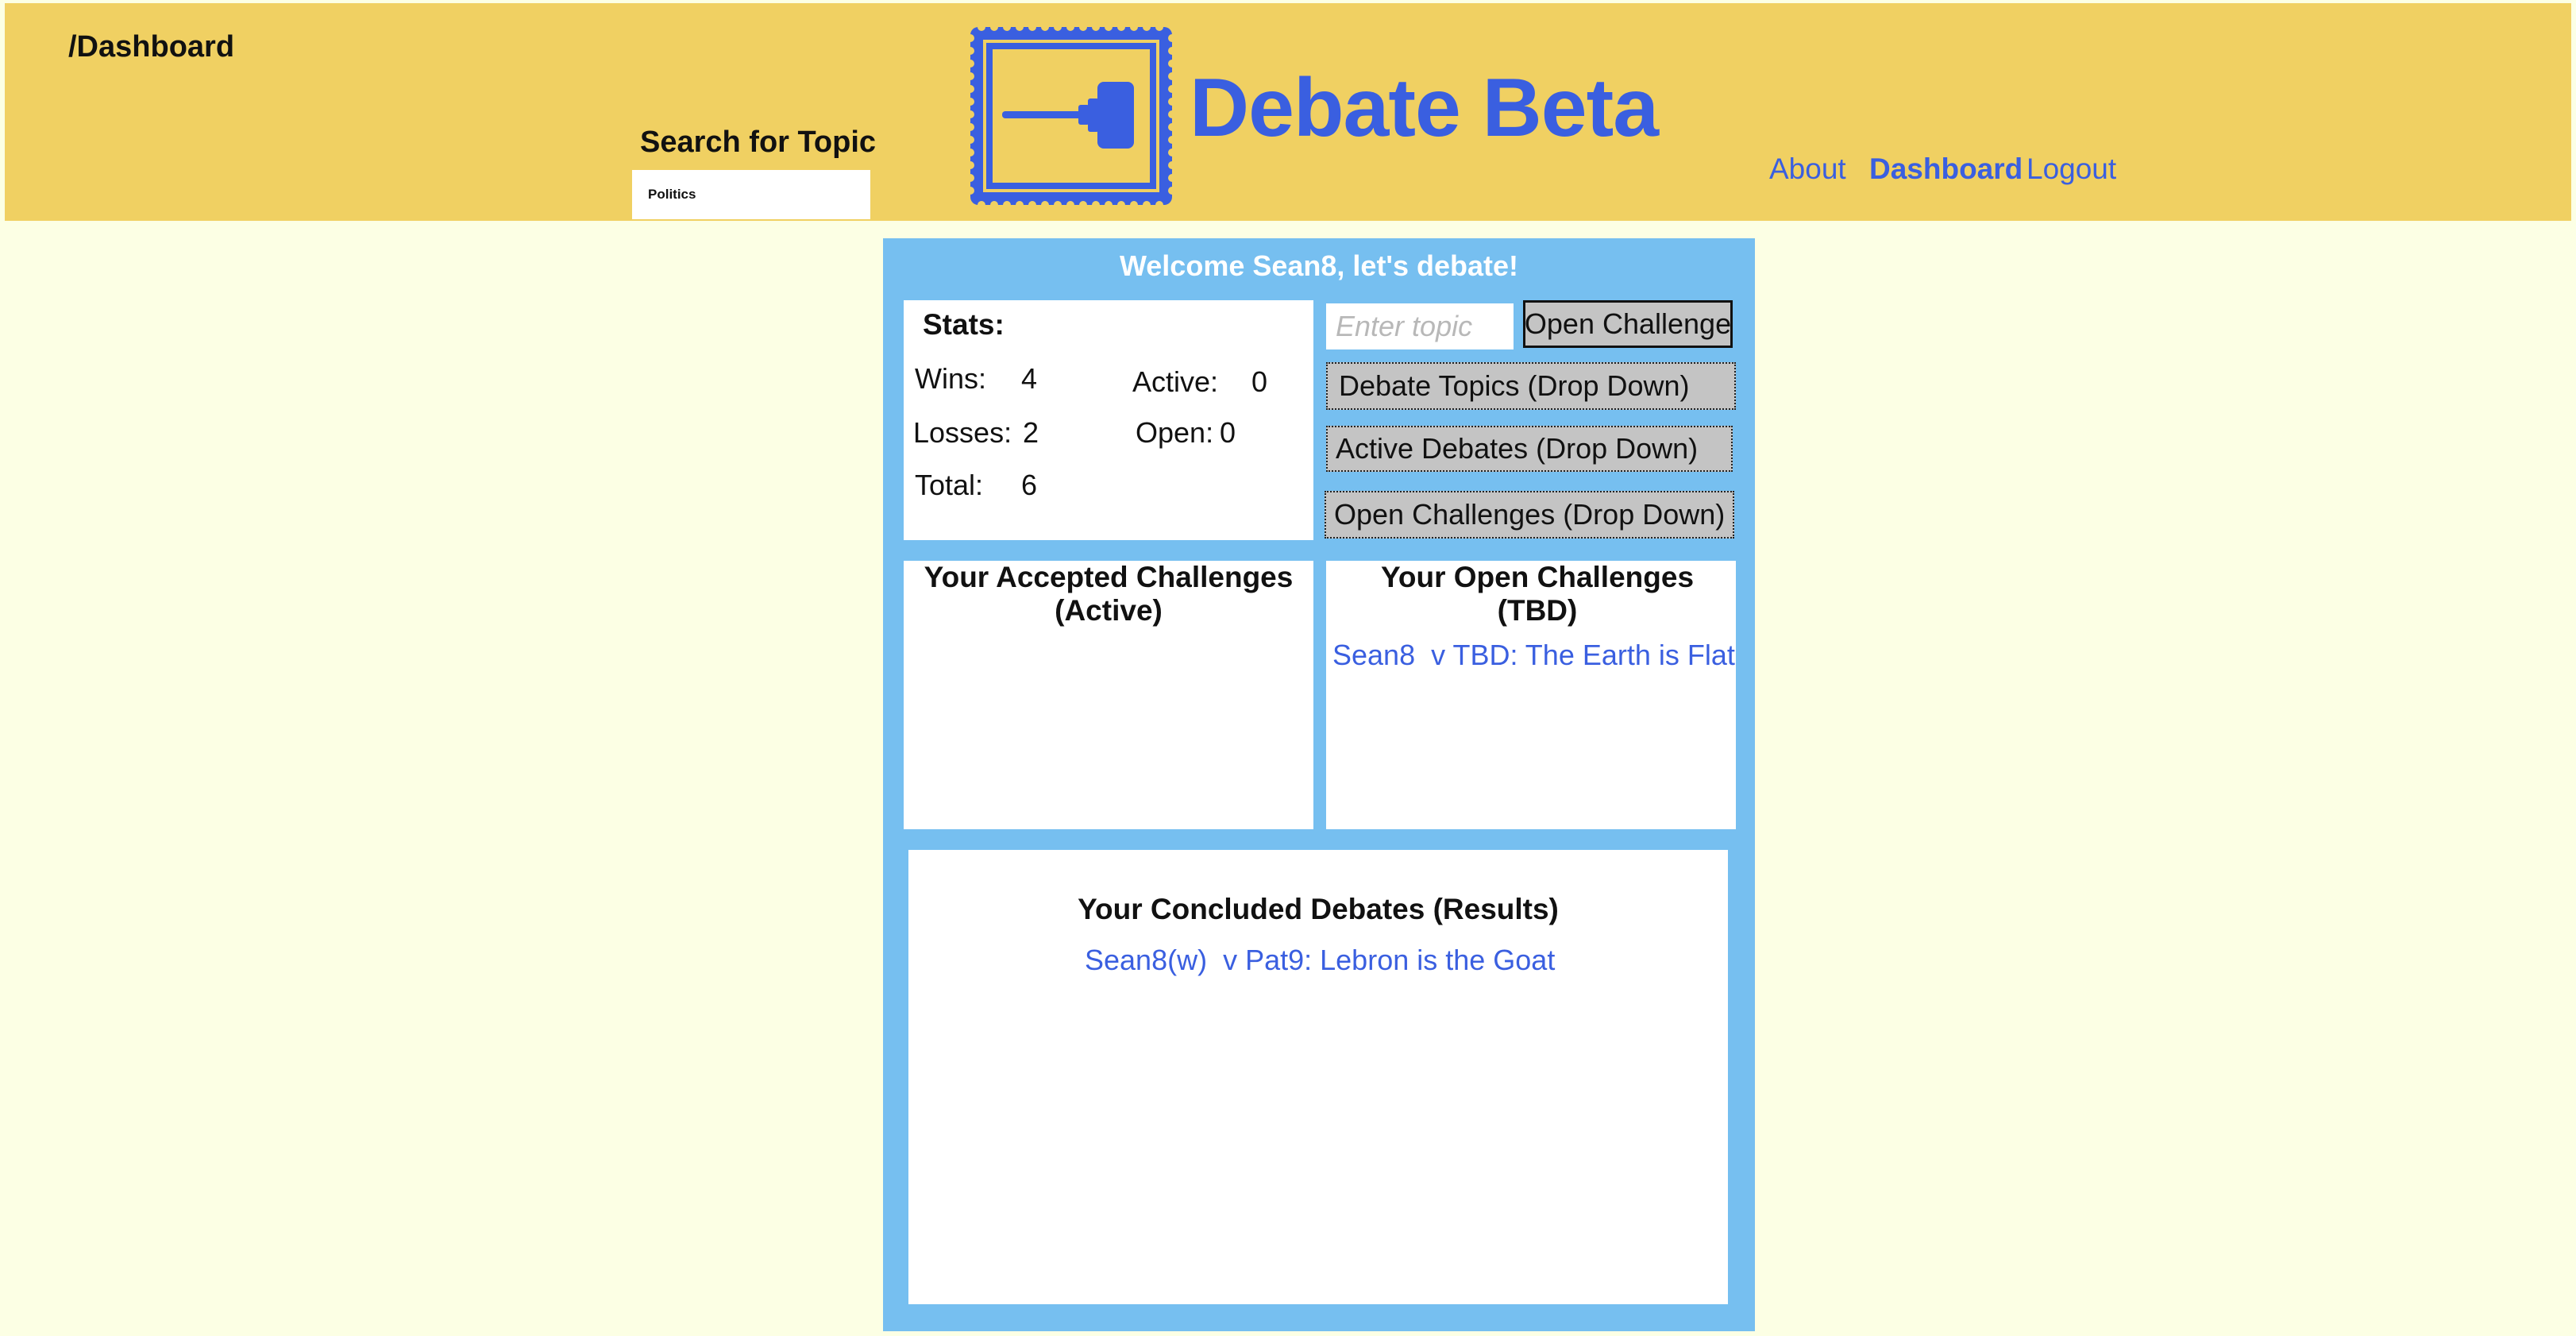 The image size is (2576, 1336). I want to click on stats-title: Stats:, so click(964, 324).